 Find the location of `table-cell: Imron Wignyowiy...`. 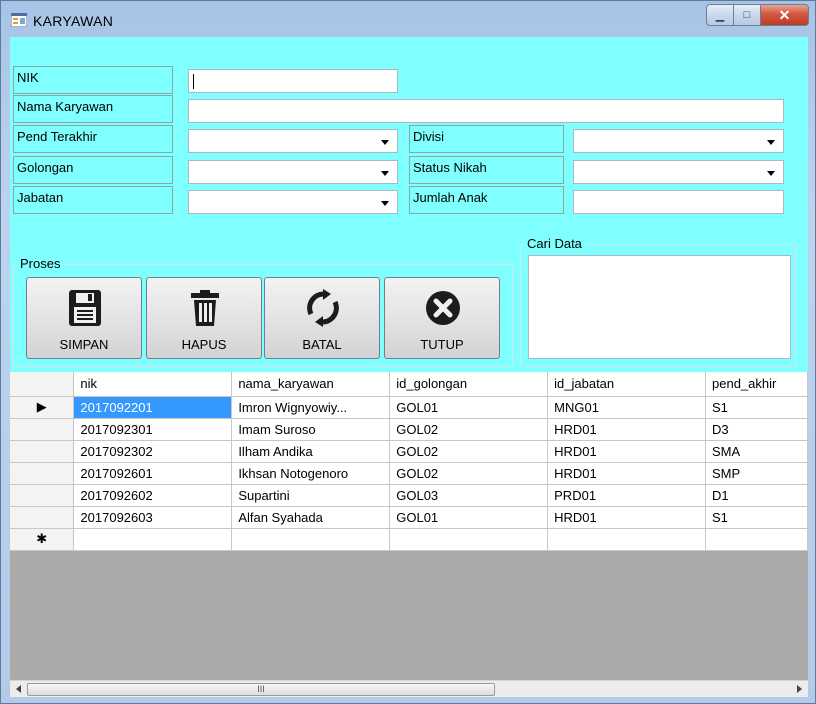

table-cell: Imron Wignyowiy... is located at coordinates (311, 407).